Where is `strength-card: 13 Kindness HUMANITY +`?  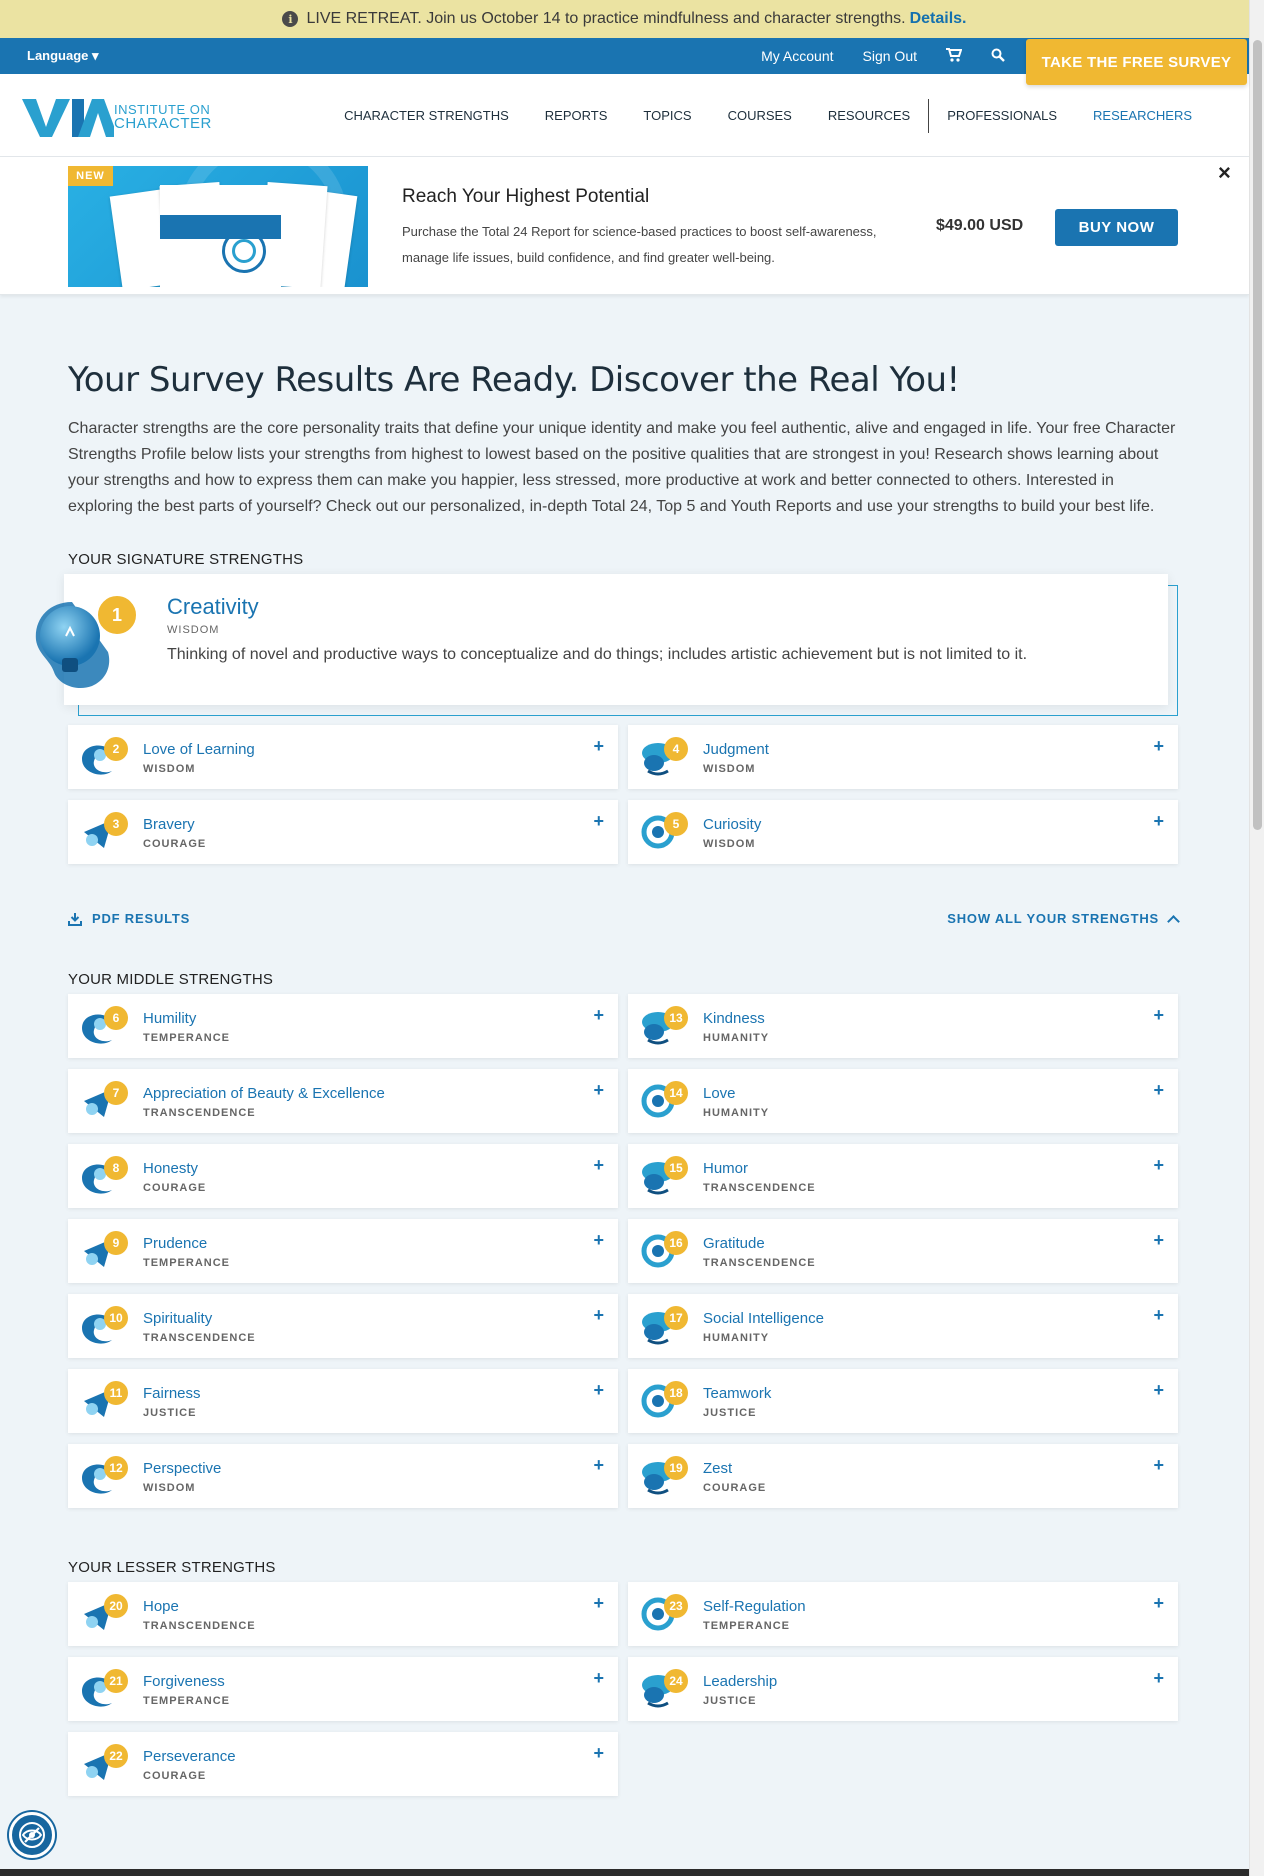
strength-card: 13 Kindness HUMANITY + is located at coordinates (903, 1026).